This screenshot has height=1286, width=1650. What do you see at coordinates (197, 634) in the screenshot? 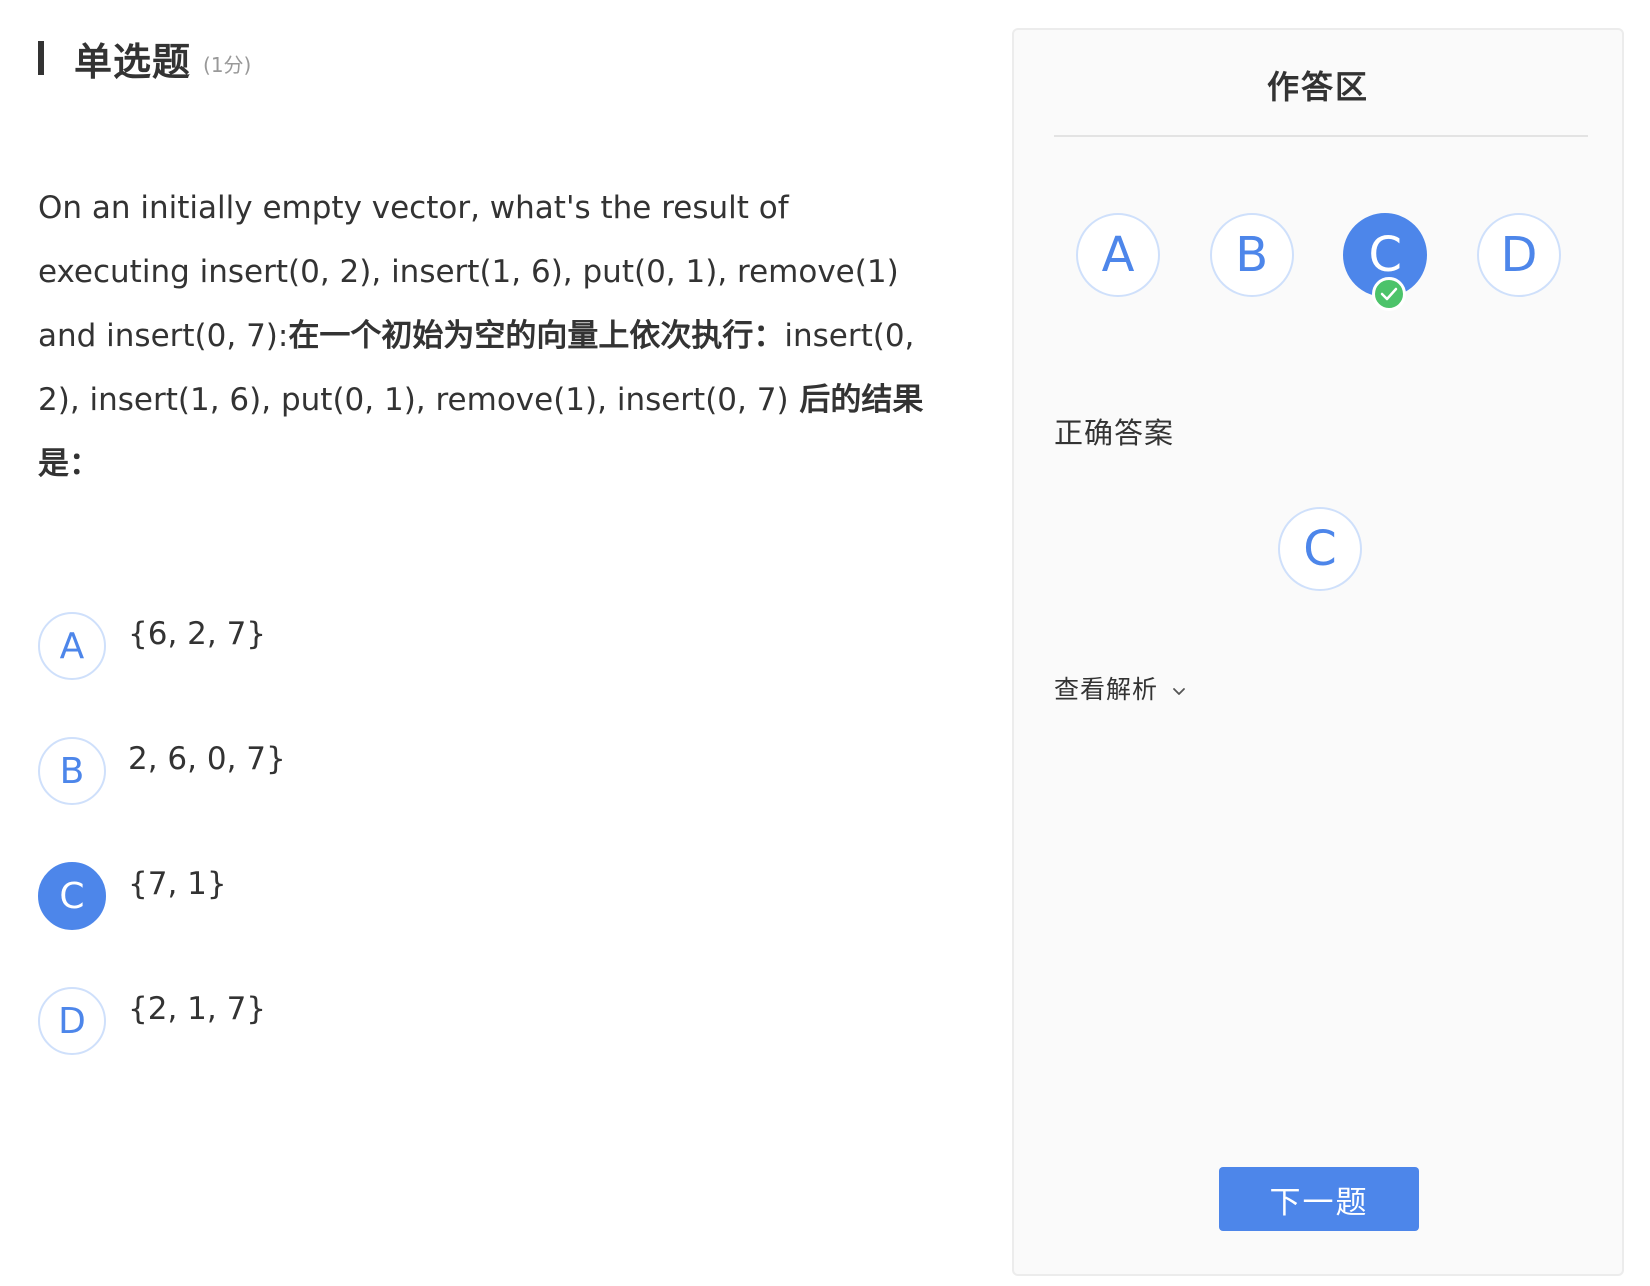
I see `option-a-text: {6, 2, 7}` at bounding box center [197, 634].